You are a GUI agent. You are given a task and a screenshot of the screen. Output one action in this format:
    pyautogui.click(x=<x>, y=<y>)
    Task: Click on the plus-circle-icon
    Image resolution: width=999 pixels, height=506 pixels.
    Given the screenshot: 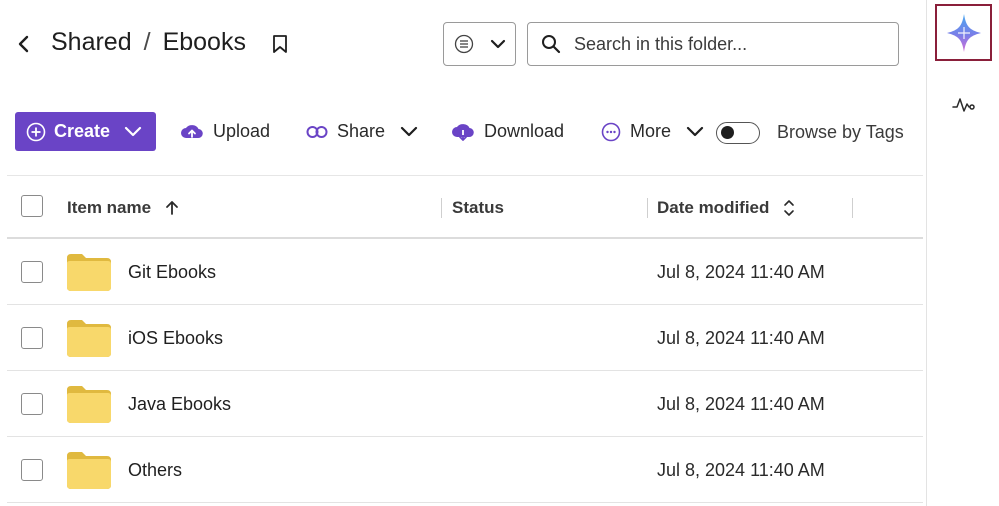 What is the action you would take?
    pyautogui.click(x=36, y=131)
    